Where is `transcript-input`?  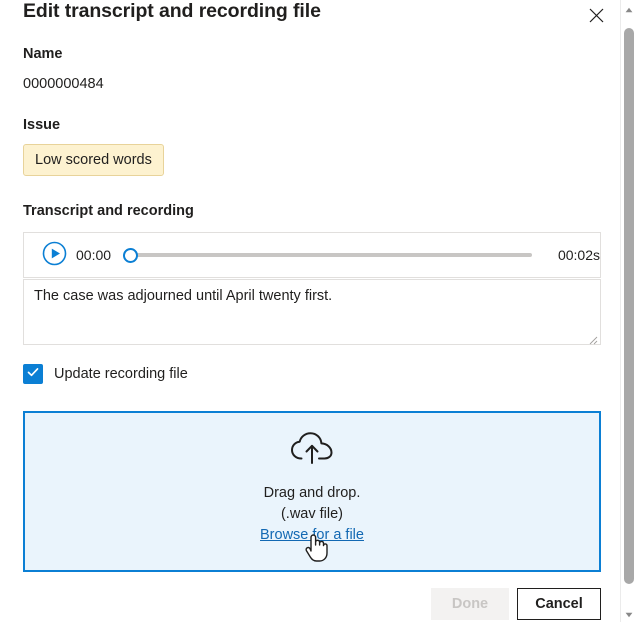 transcript-input is located at coordinates (312, 312).